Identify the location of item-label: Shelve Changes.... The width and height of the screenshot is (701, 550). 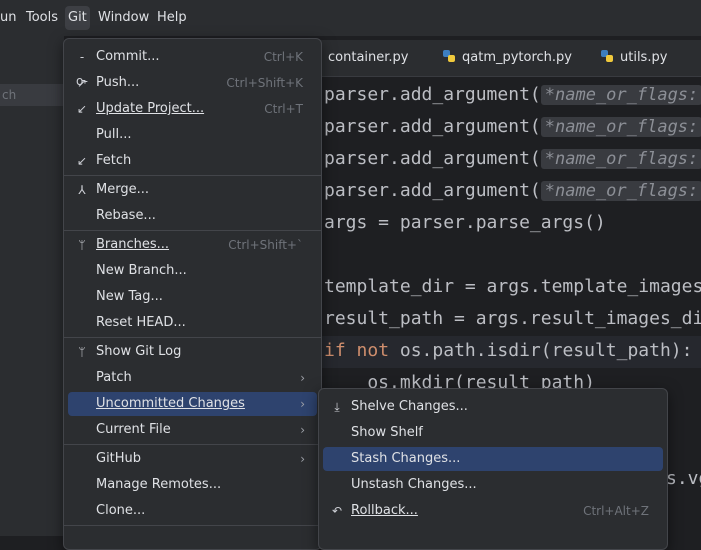
(409, 406).